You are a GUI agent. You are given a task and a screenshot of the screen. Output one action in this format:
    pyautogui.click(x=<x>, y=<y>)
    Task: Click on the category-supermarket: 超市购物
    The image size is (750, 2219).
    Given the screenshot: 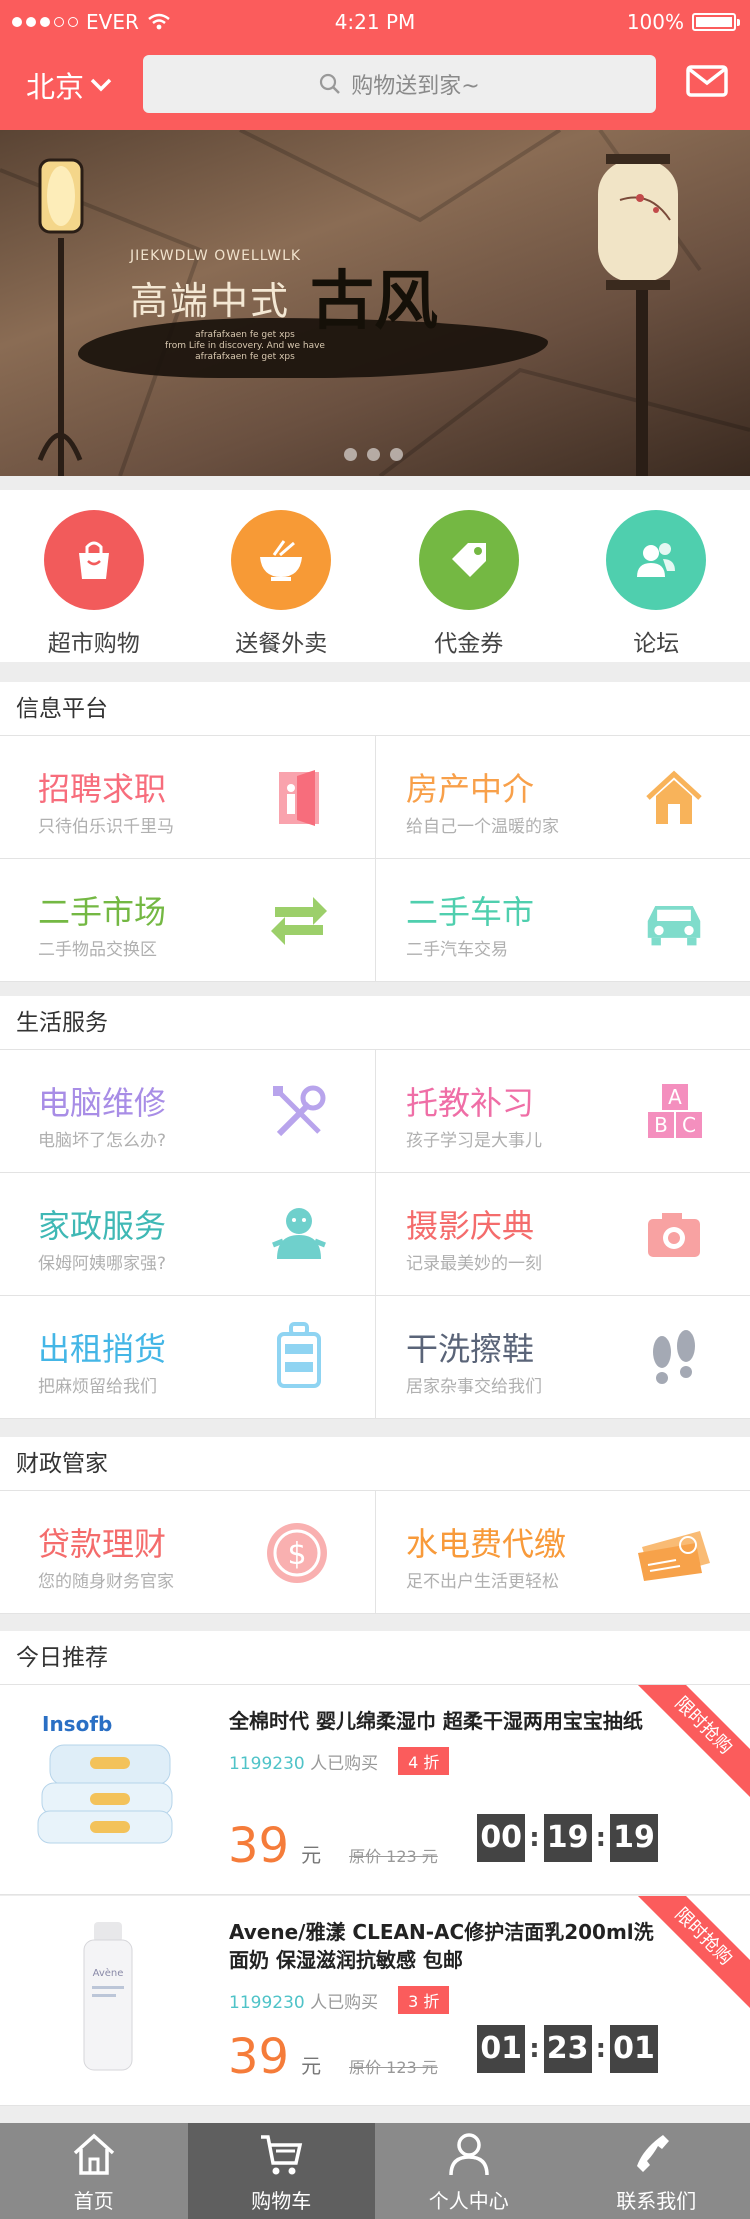 What is the action you would take?
    pyautogui.click(x=94, y=576)
    